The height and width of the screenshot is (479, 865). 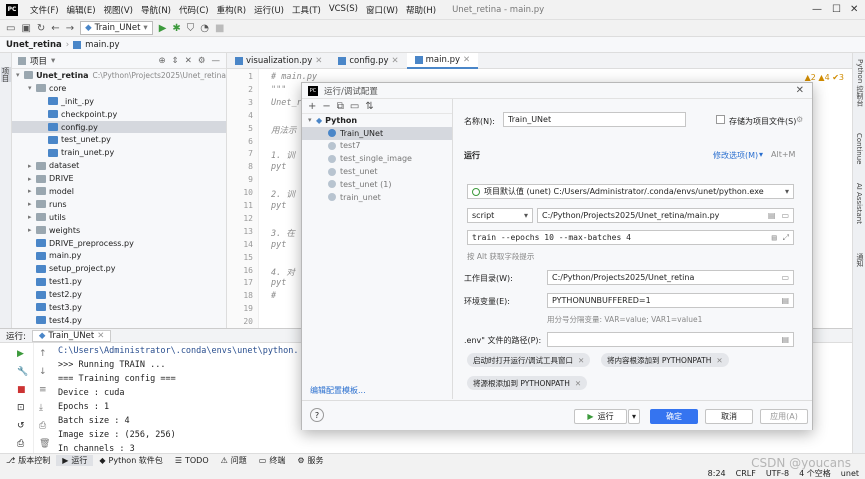 I want to click on debug-icon: ✱, so click(x=176, y=28).